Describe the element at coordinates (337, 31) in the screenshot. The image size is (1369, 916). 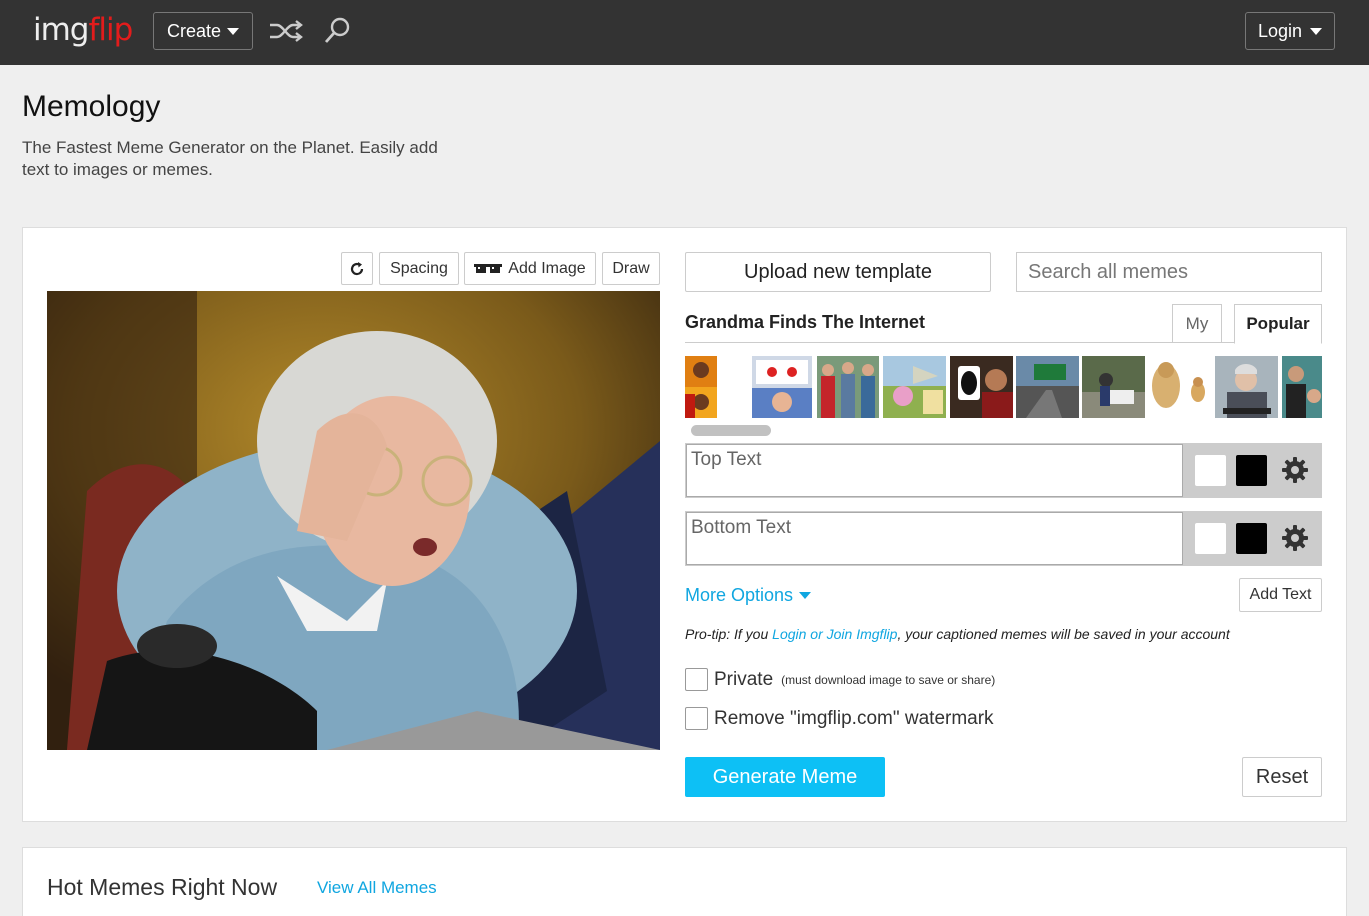
I see `search-icon` at that location.